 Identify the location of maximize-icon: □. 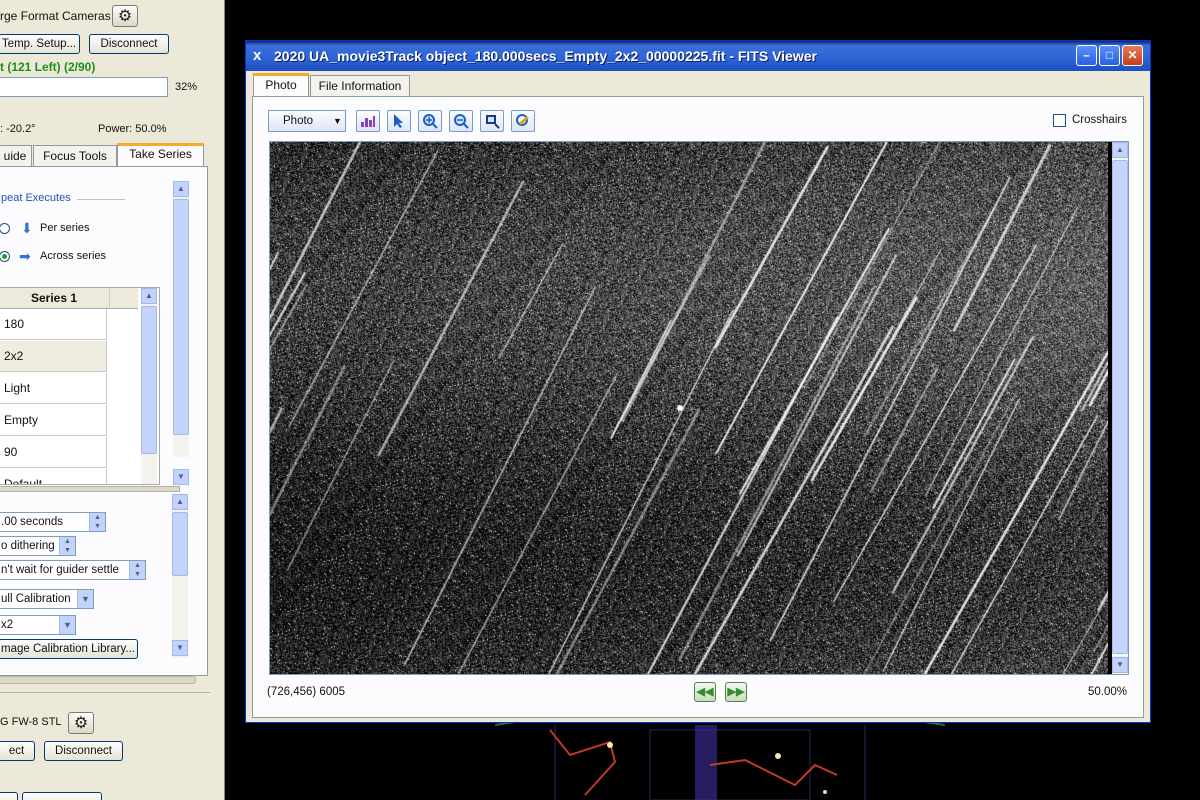
(1109, 55).